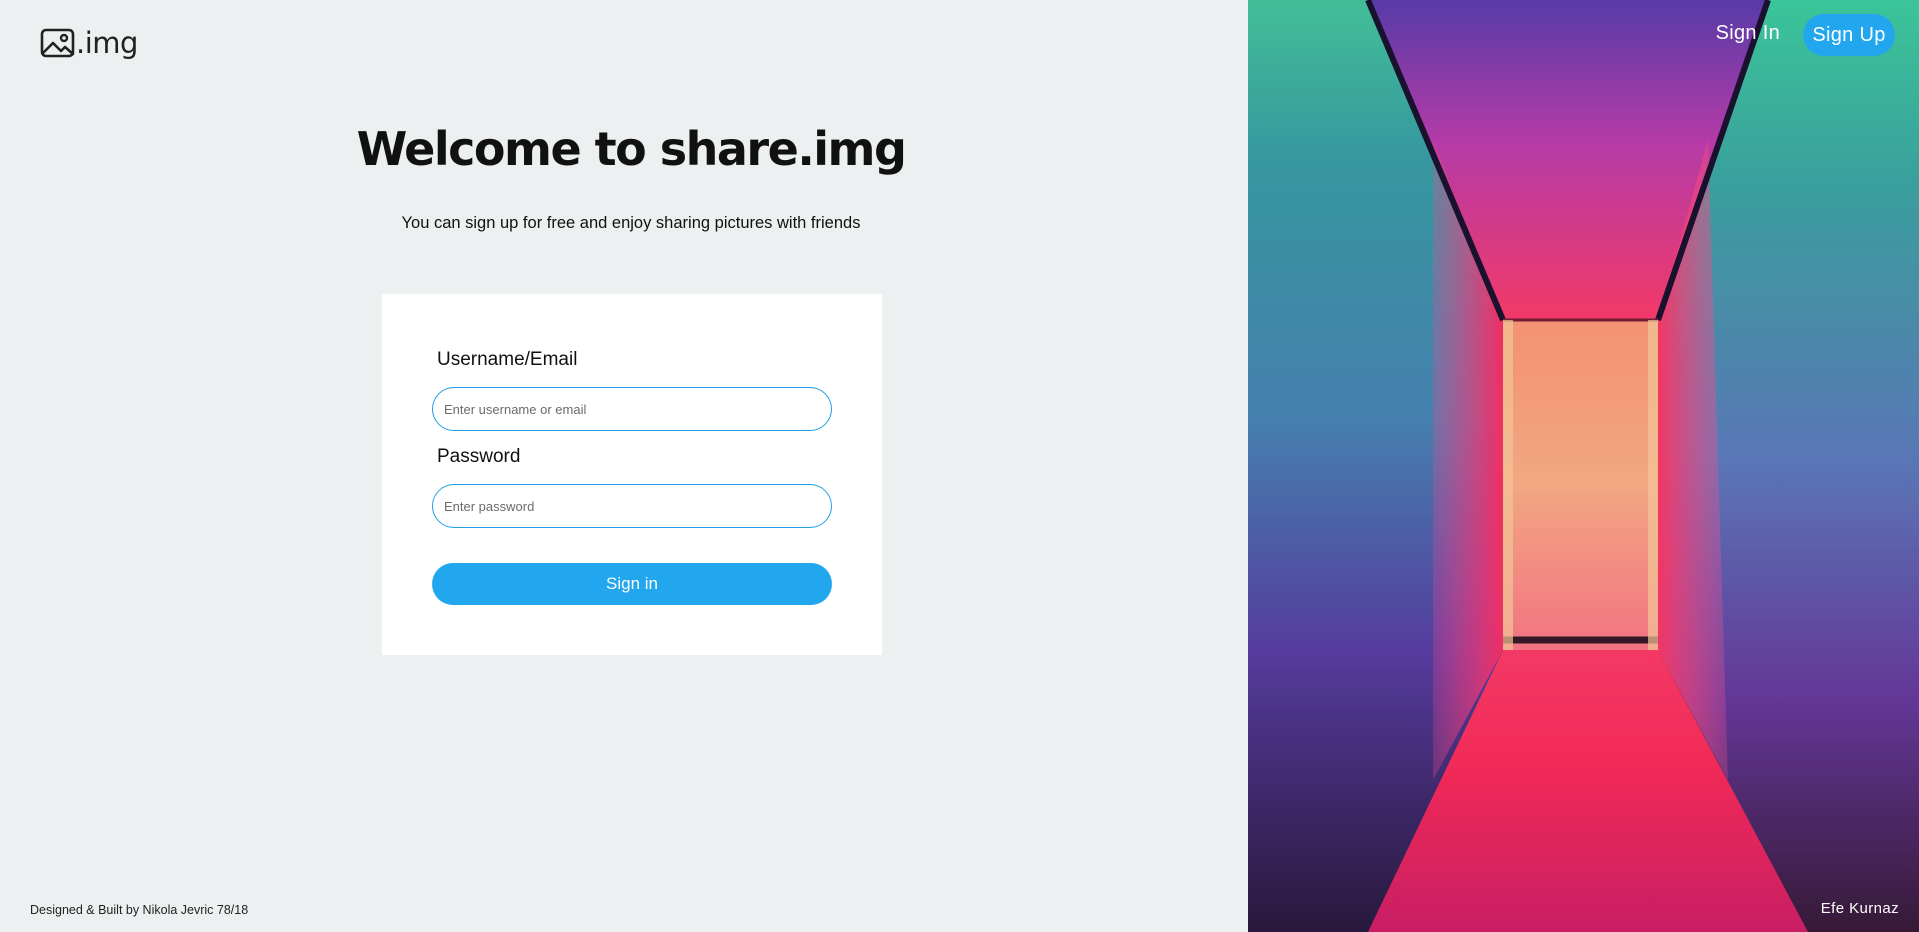 Image resolution: width=1919 pixels, height=932 pixels. I want to click on page-title: Welcome to share.img, so click(631, 149).